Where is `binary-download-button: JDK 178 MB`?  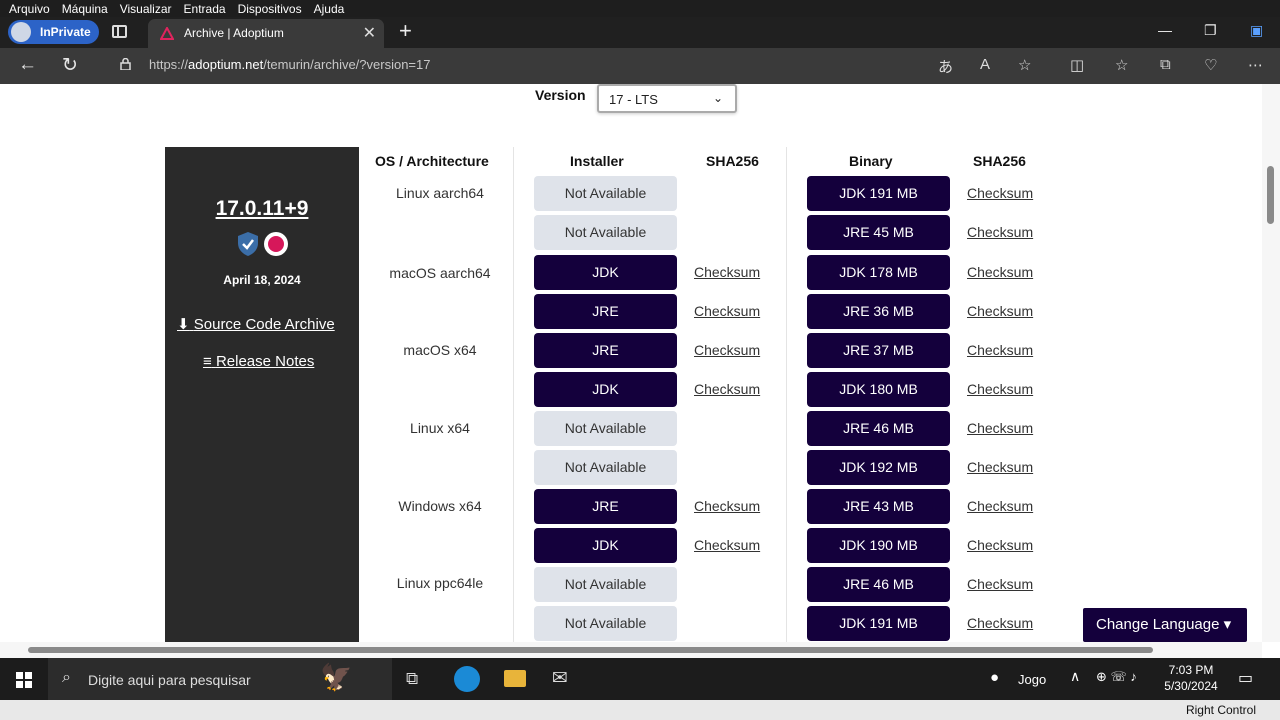 binary-download-button: JDK 178 MB is located at coordinates (878, 272).